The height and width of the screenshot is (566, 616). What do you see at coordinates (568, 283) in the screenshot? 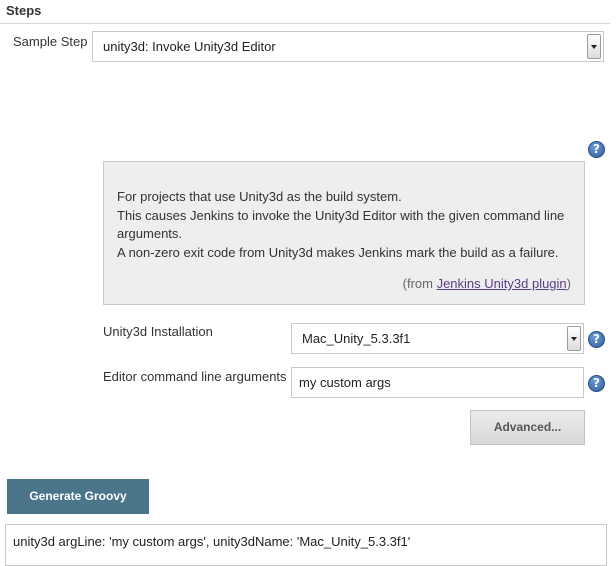
I see `help-source-suffix: )` at bounding box center [568, 283].